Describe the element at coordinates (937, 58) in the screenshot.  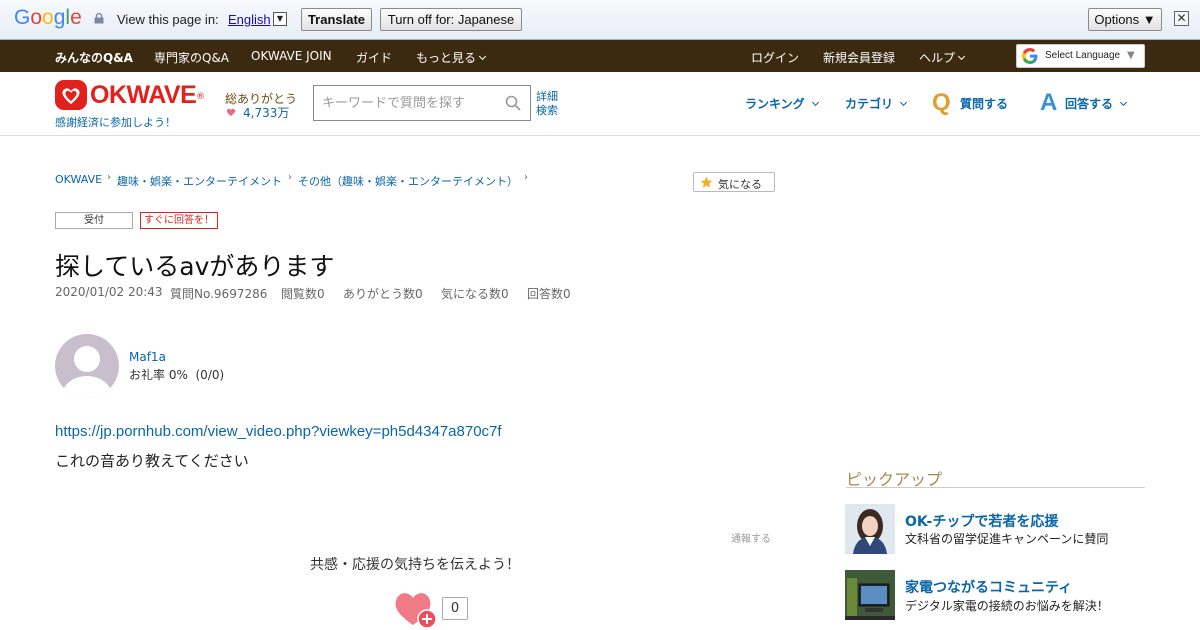
I see `nav-help-label: ヘルプ` at that location.